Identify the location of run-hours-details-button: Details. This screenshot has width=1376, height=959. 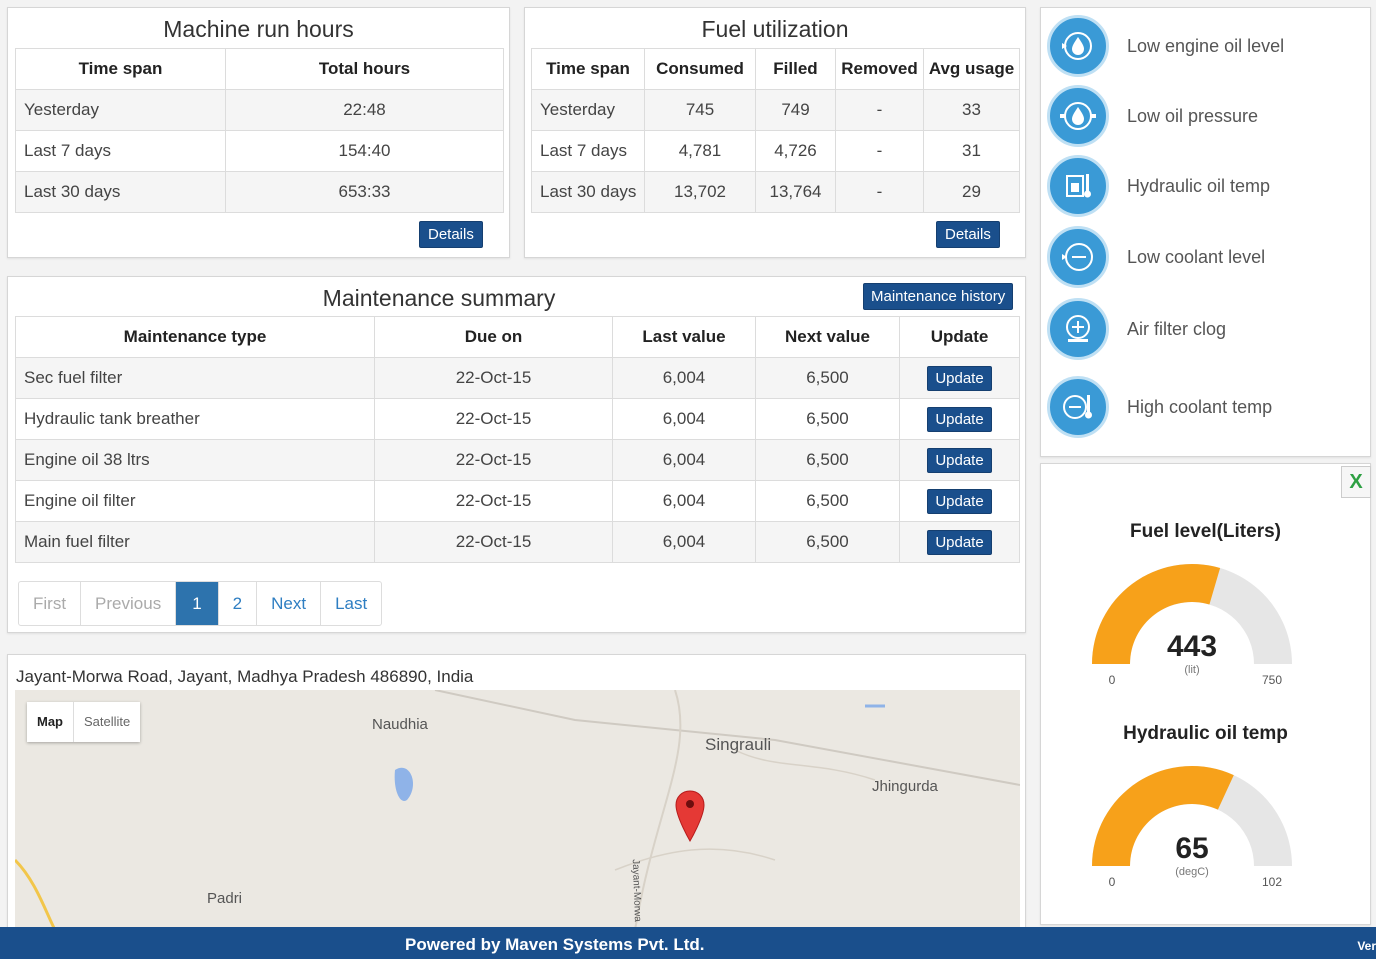
(451, 234).